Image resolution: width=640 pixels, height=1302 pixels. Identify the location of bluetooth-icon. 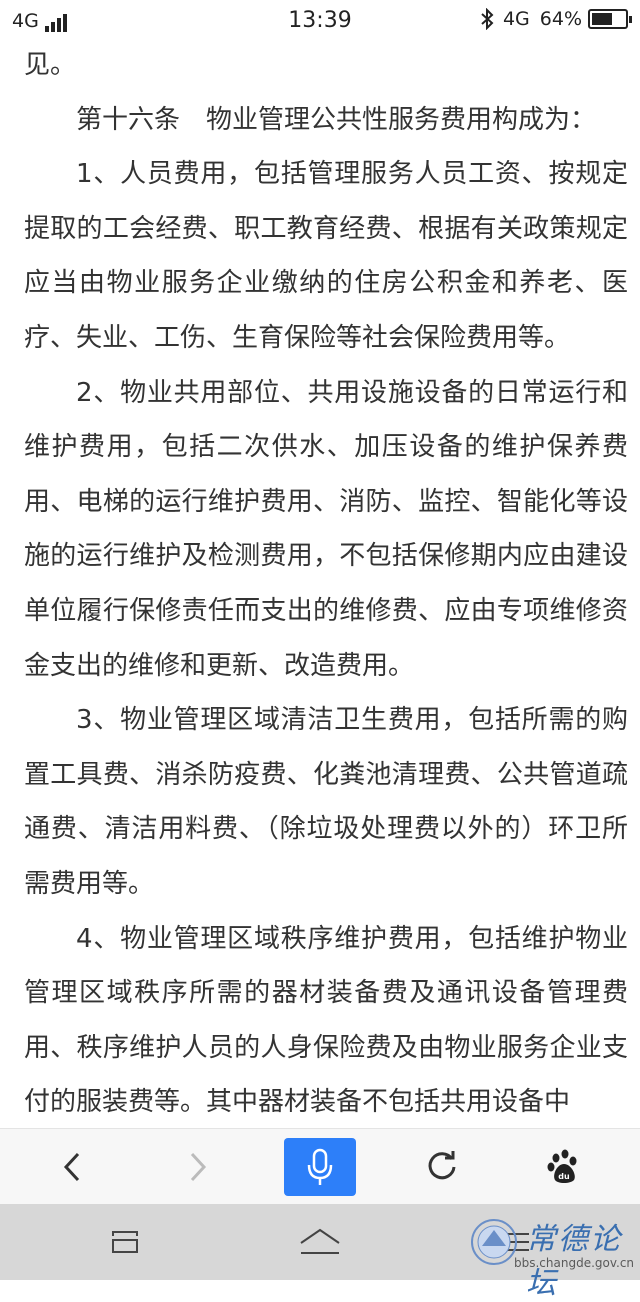
(487, 19).